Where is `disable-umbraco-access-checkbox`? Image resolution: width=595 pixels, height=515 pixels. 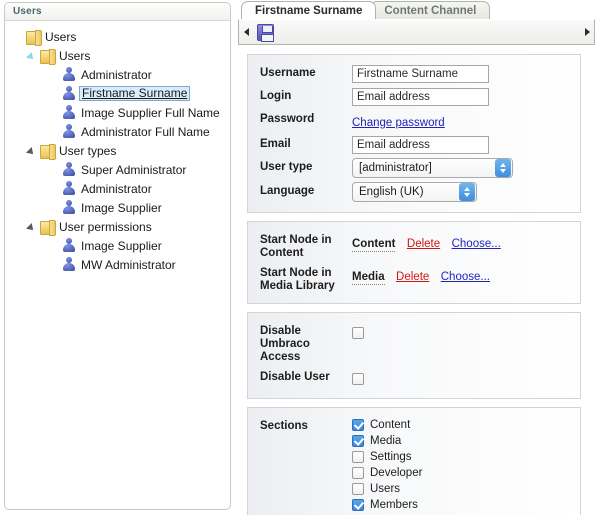 disable-umbraco-access-checkbox is located at coordinates (358, 332).